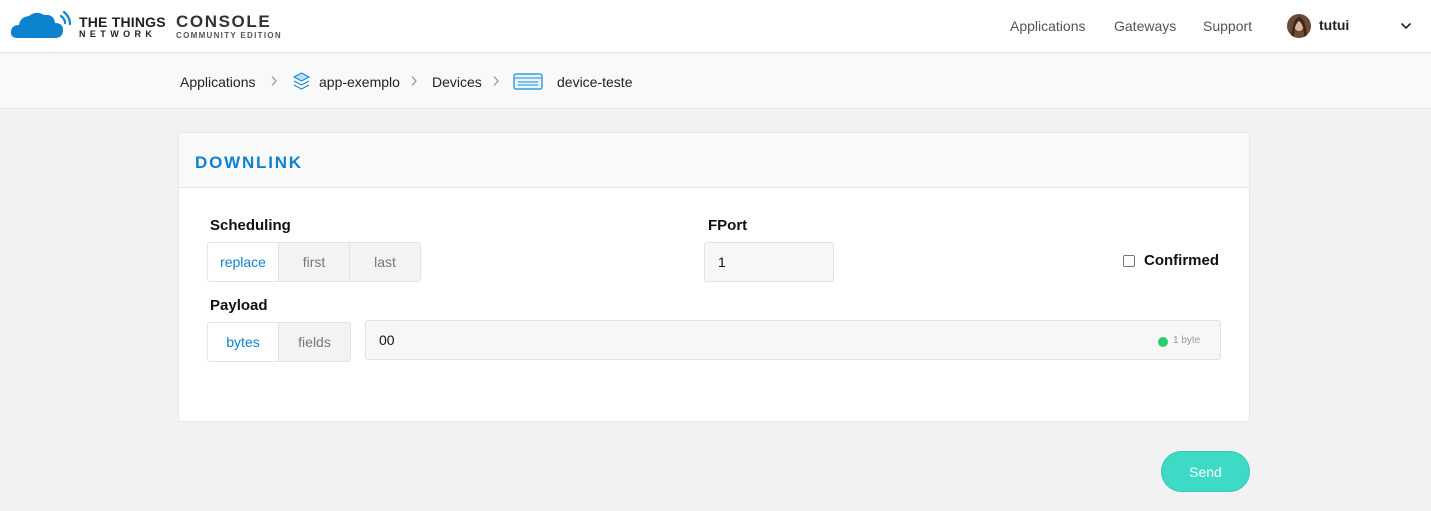  I want to click on nav-support-link: Support, so click(1227, 26).